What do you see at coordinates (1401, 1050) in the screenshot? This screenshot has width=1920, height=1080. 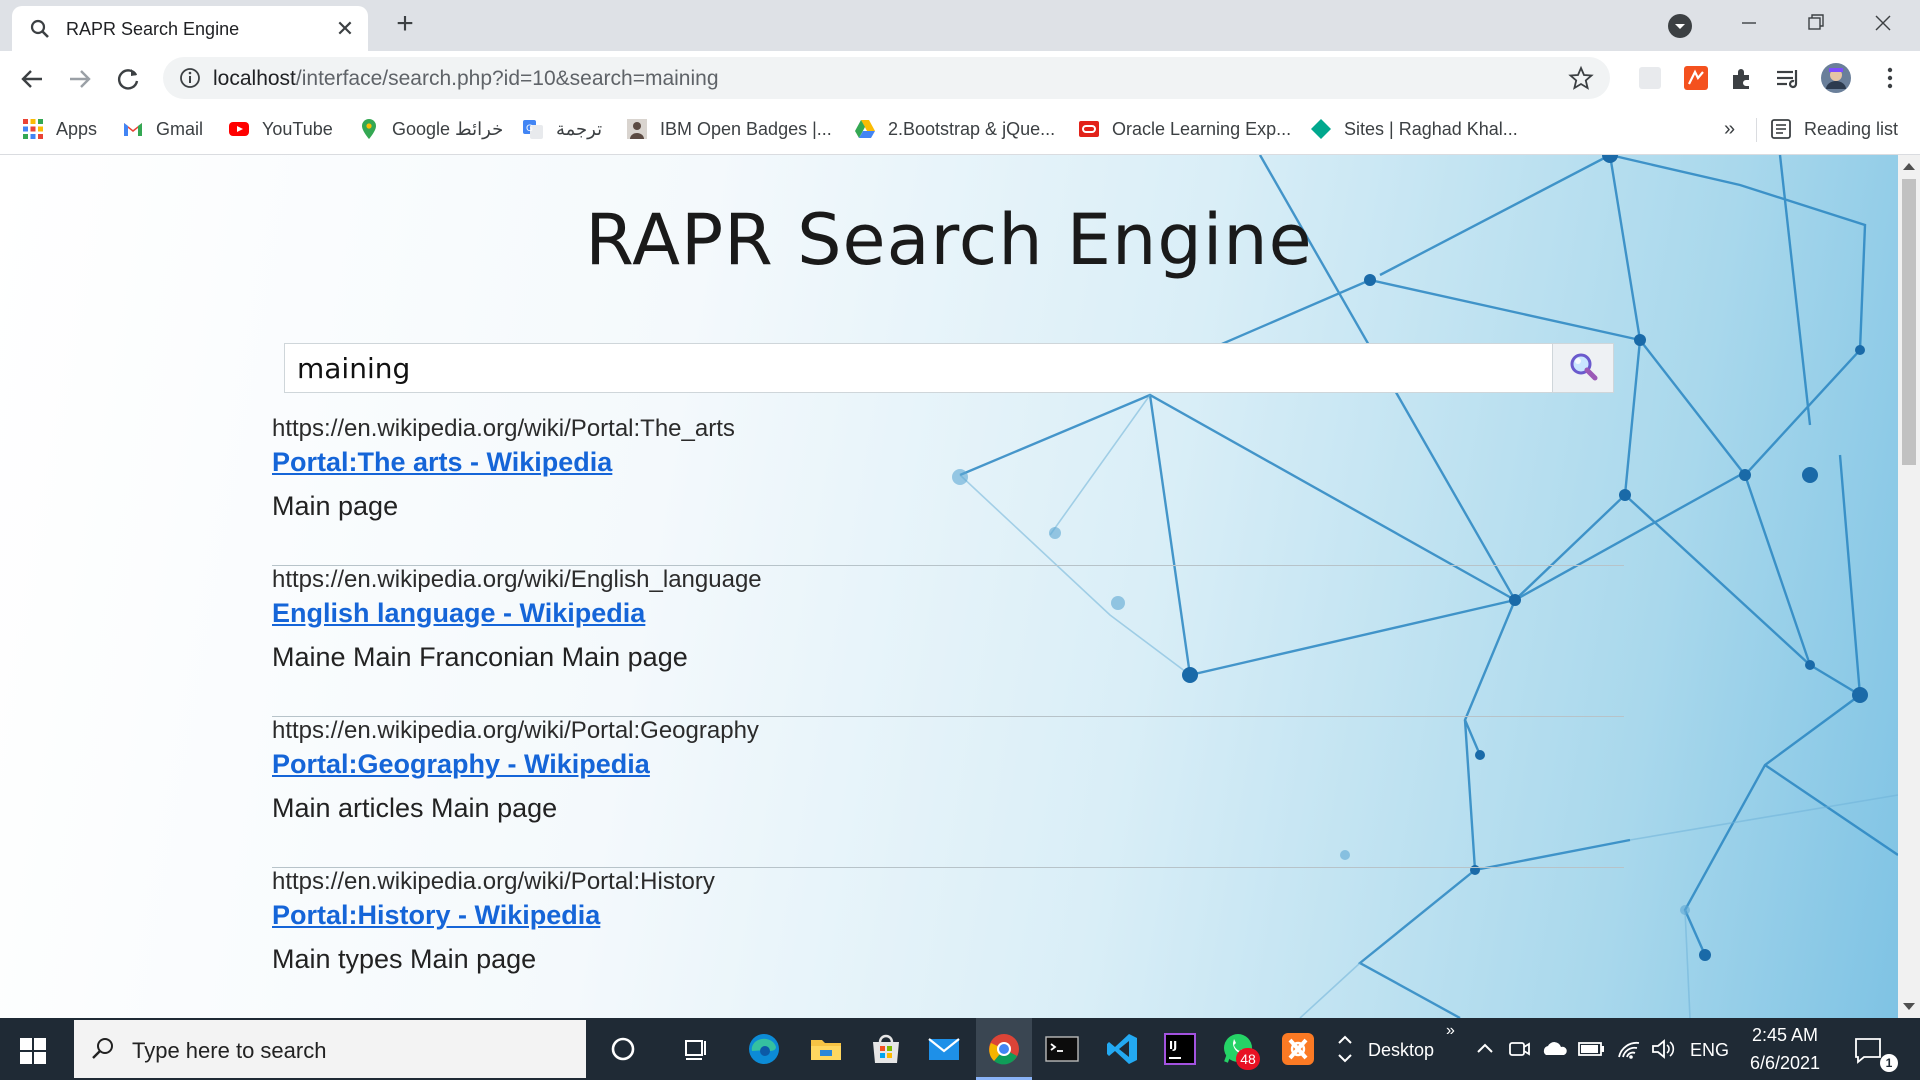 I see `desktop-toolbar-label: Desktop` at bounding box center [1401, 1050].